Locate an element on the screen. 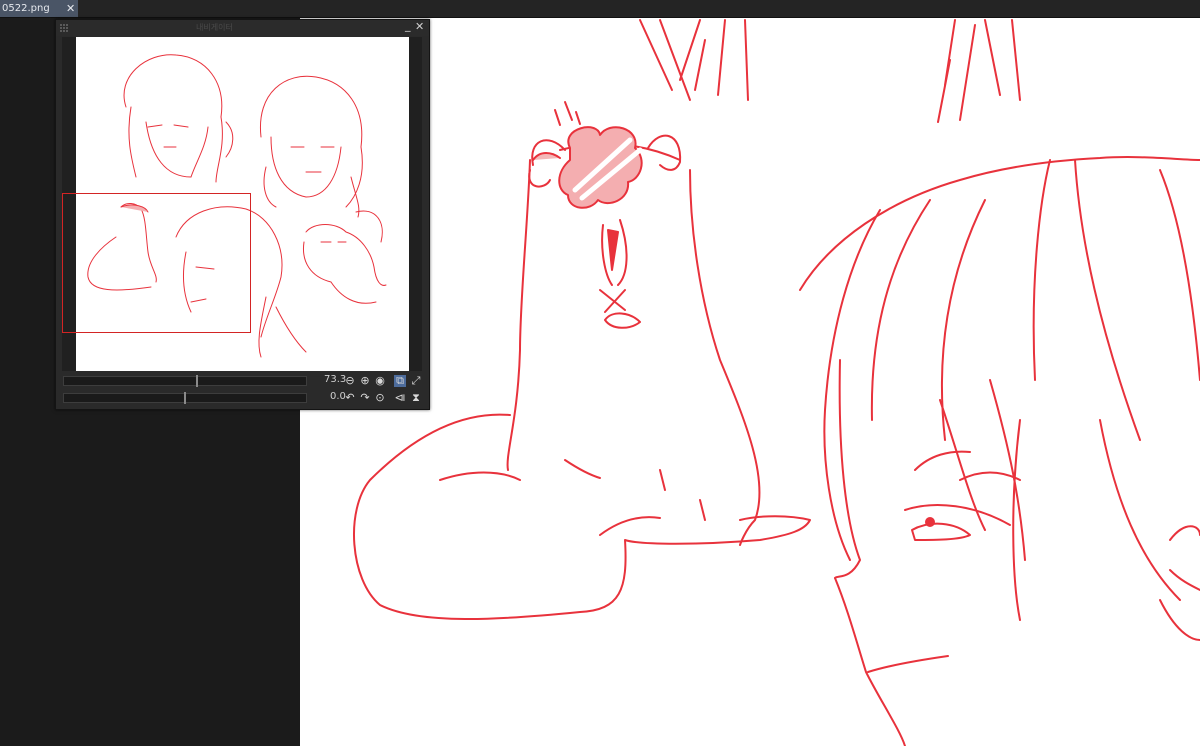 Image resolution: width=1200 pixels, height=746 pixels. panel-grip-icon is located at coordinates (64, 28).